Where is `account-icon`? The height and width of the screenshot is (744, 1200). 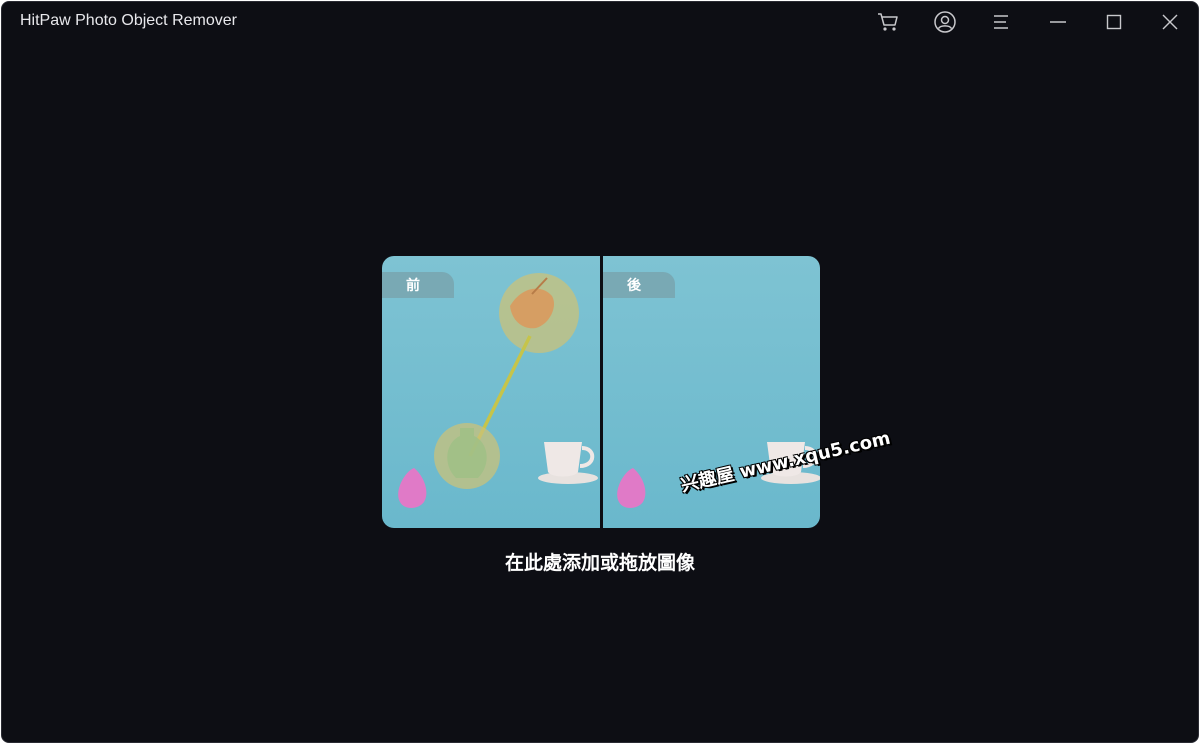 account-icon is located at coordinates (945, 22).